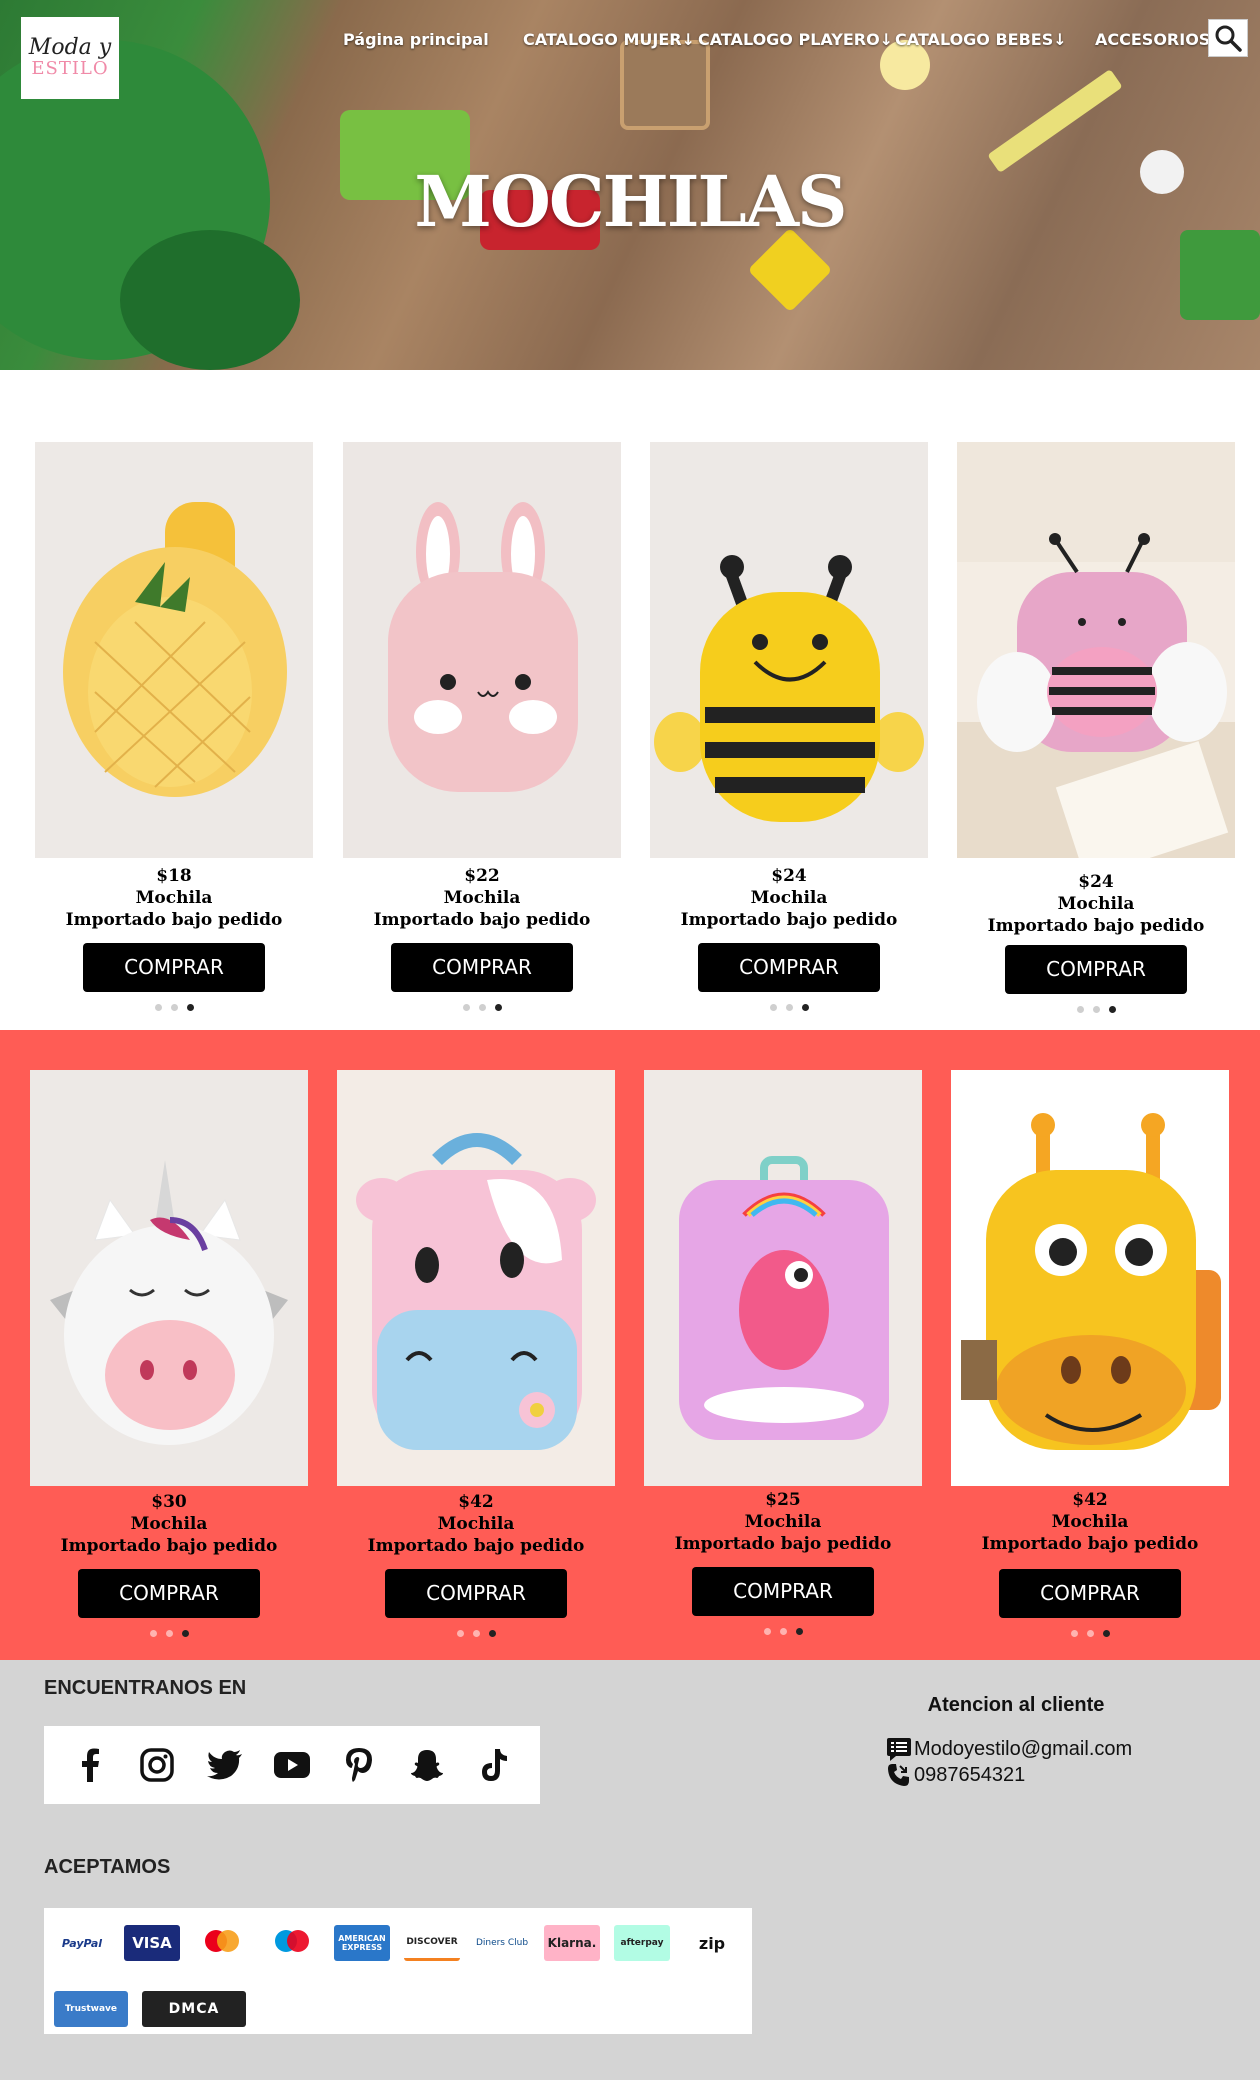 The height and width of the screenshot is (2080, 1260). What do you see at coordinates (783, 1500) in the screenshot?
I see `product-price: $25` at bounding box center [783, 1500].